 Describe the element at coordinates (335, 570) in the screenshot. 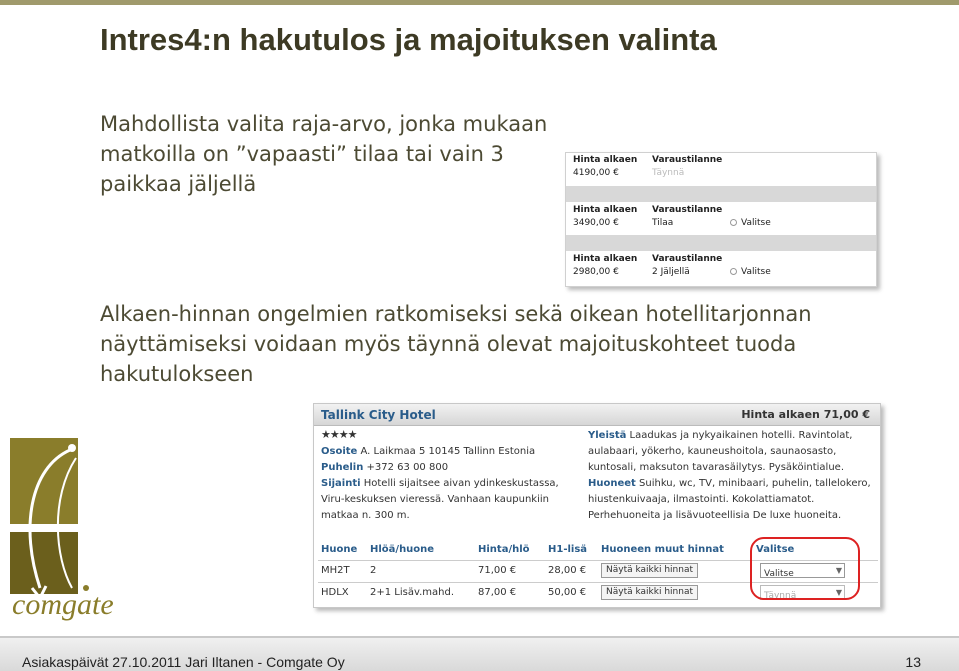

I see `room-code: MH2T` at that location.